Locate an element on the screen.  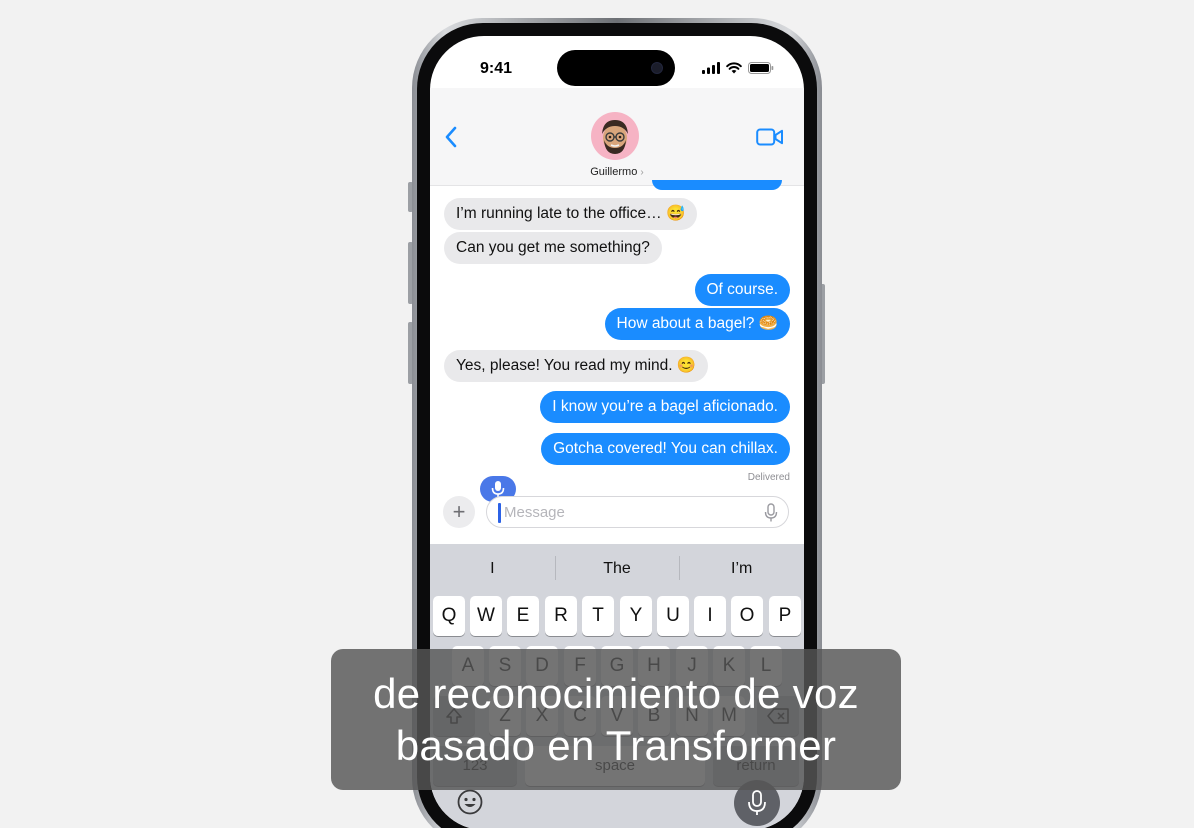
key-w: W is located at coordinates (486, 616).